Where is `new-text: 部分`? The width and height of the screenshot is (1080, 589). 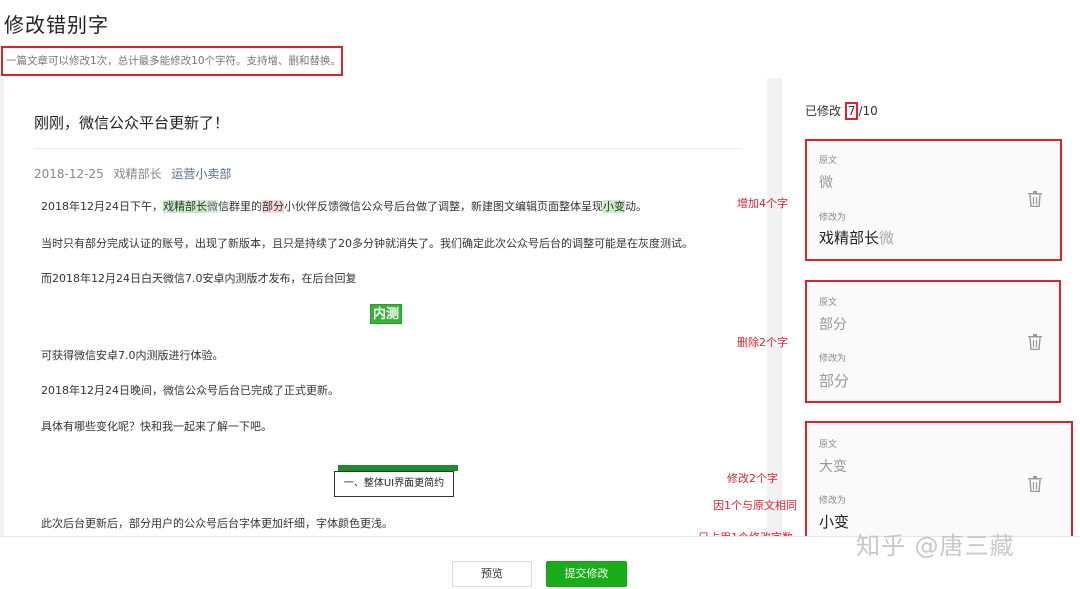 new-text: 部分 is located at coordinates (834, 380).